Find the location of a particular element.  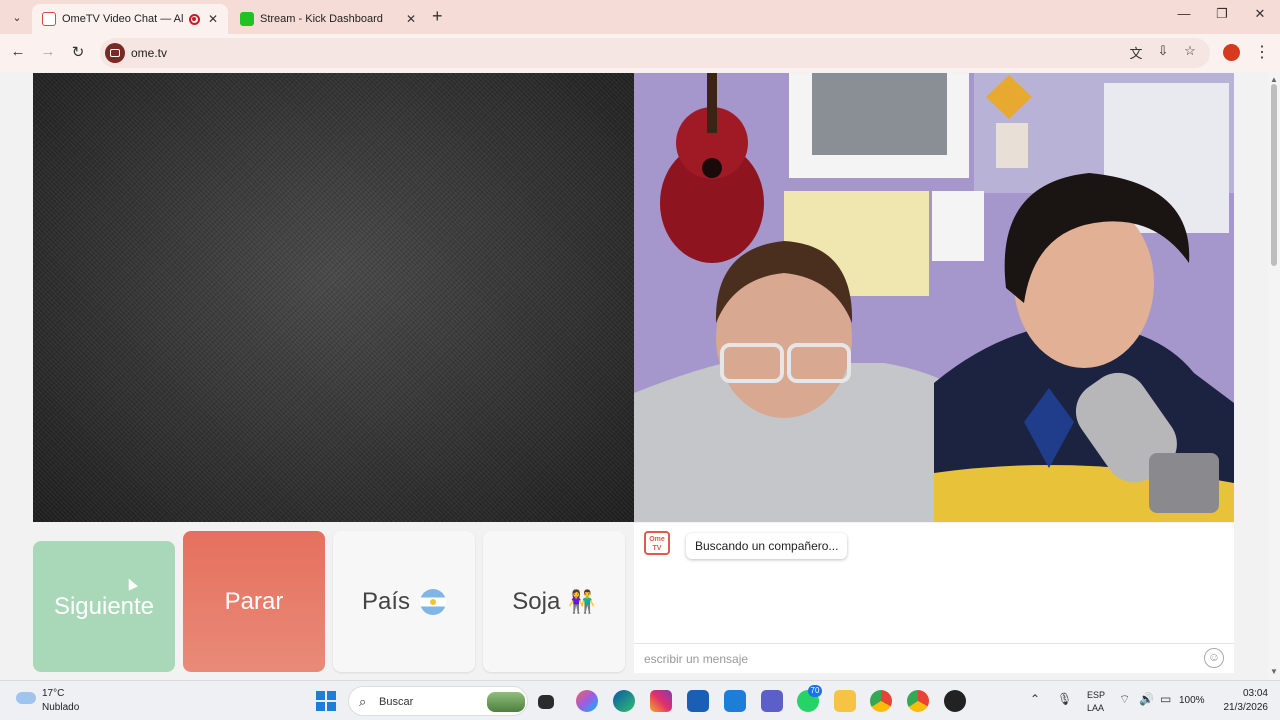

volume-icon: 🔊 is located at coordinates (1146, 699).